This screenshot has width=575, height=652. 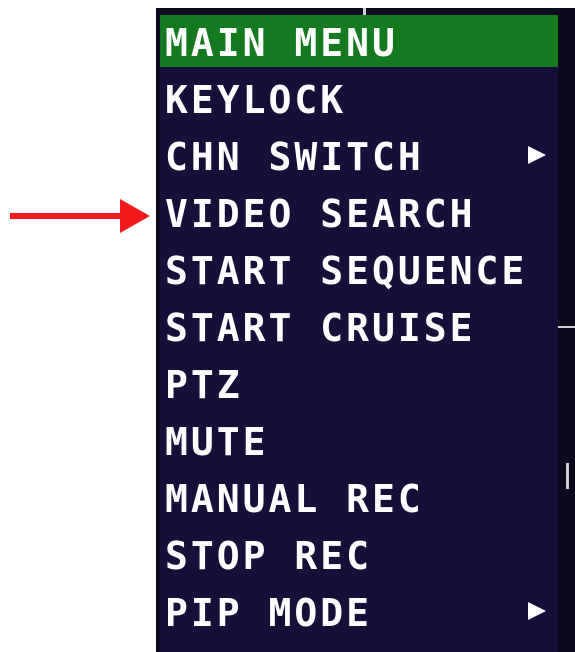 I want to click on red-arrow-head, so click(x=135, y=216).